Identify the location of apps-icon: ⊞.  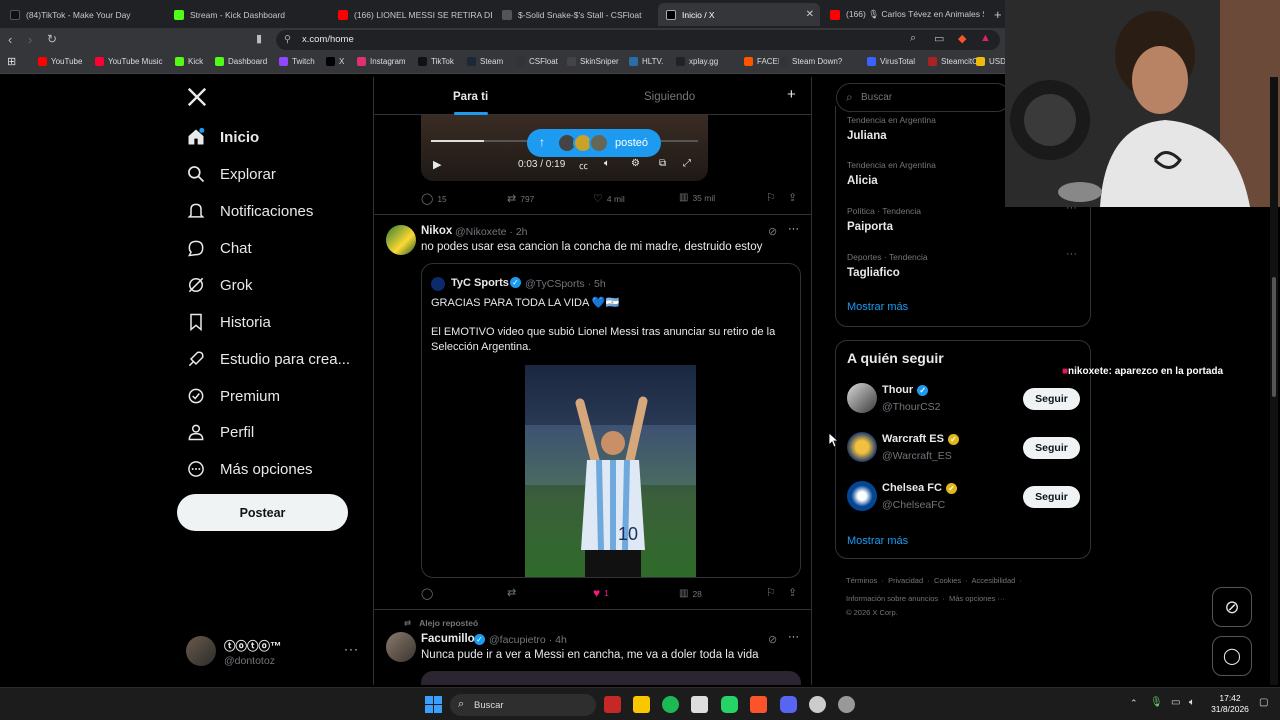
(11, 61).